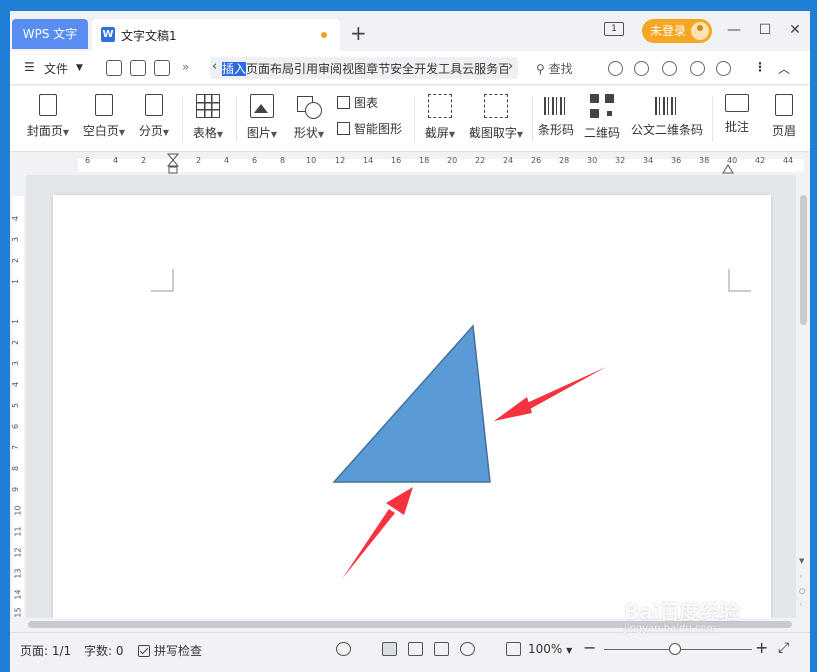 The image size is (817, 672). What do you see at coordinates (234, 69) in the screenshot?
I see `tab-insert: 插入` at bounding box center [234, 69].